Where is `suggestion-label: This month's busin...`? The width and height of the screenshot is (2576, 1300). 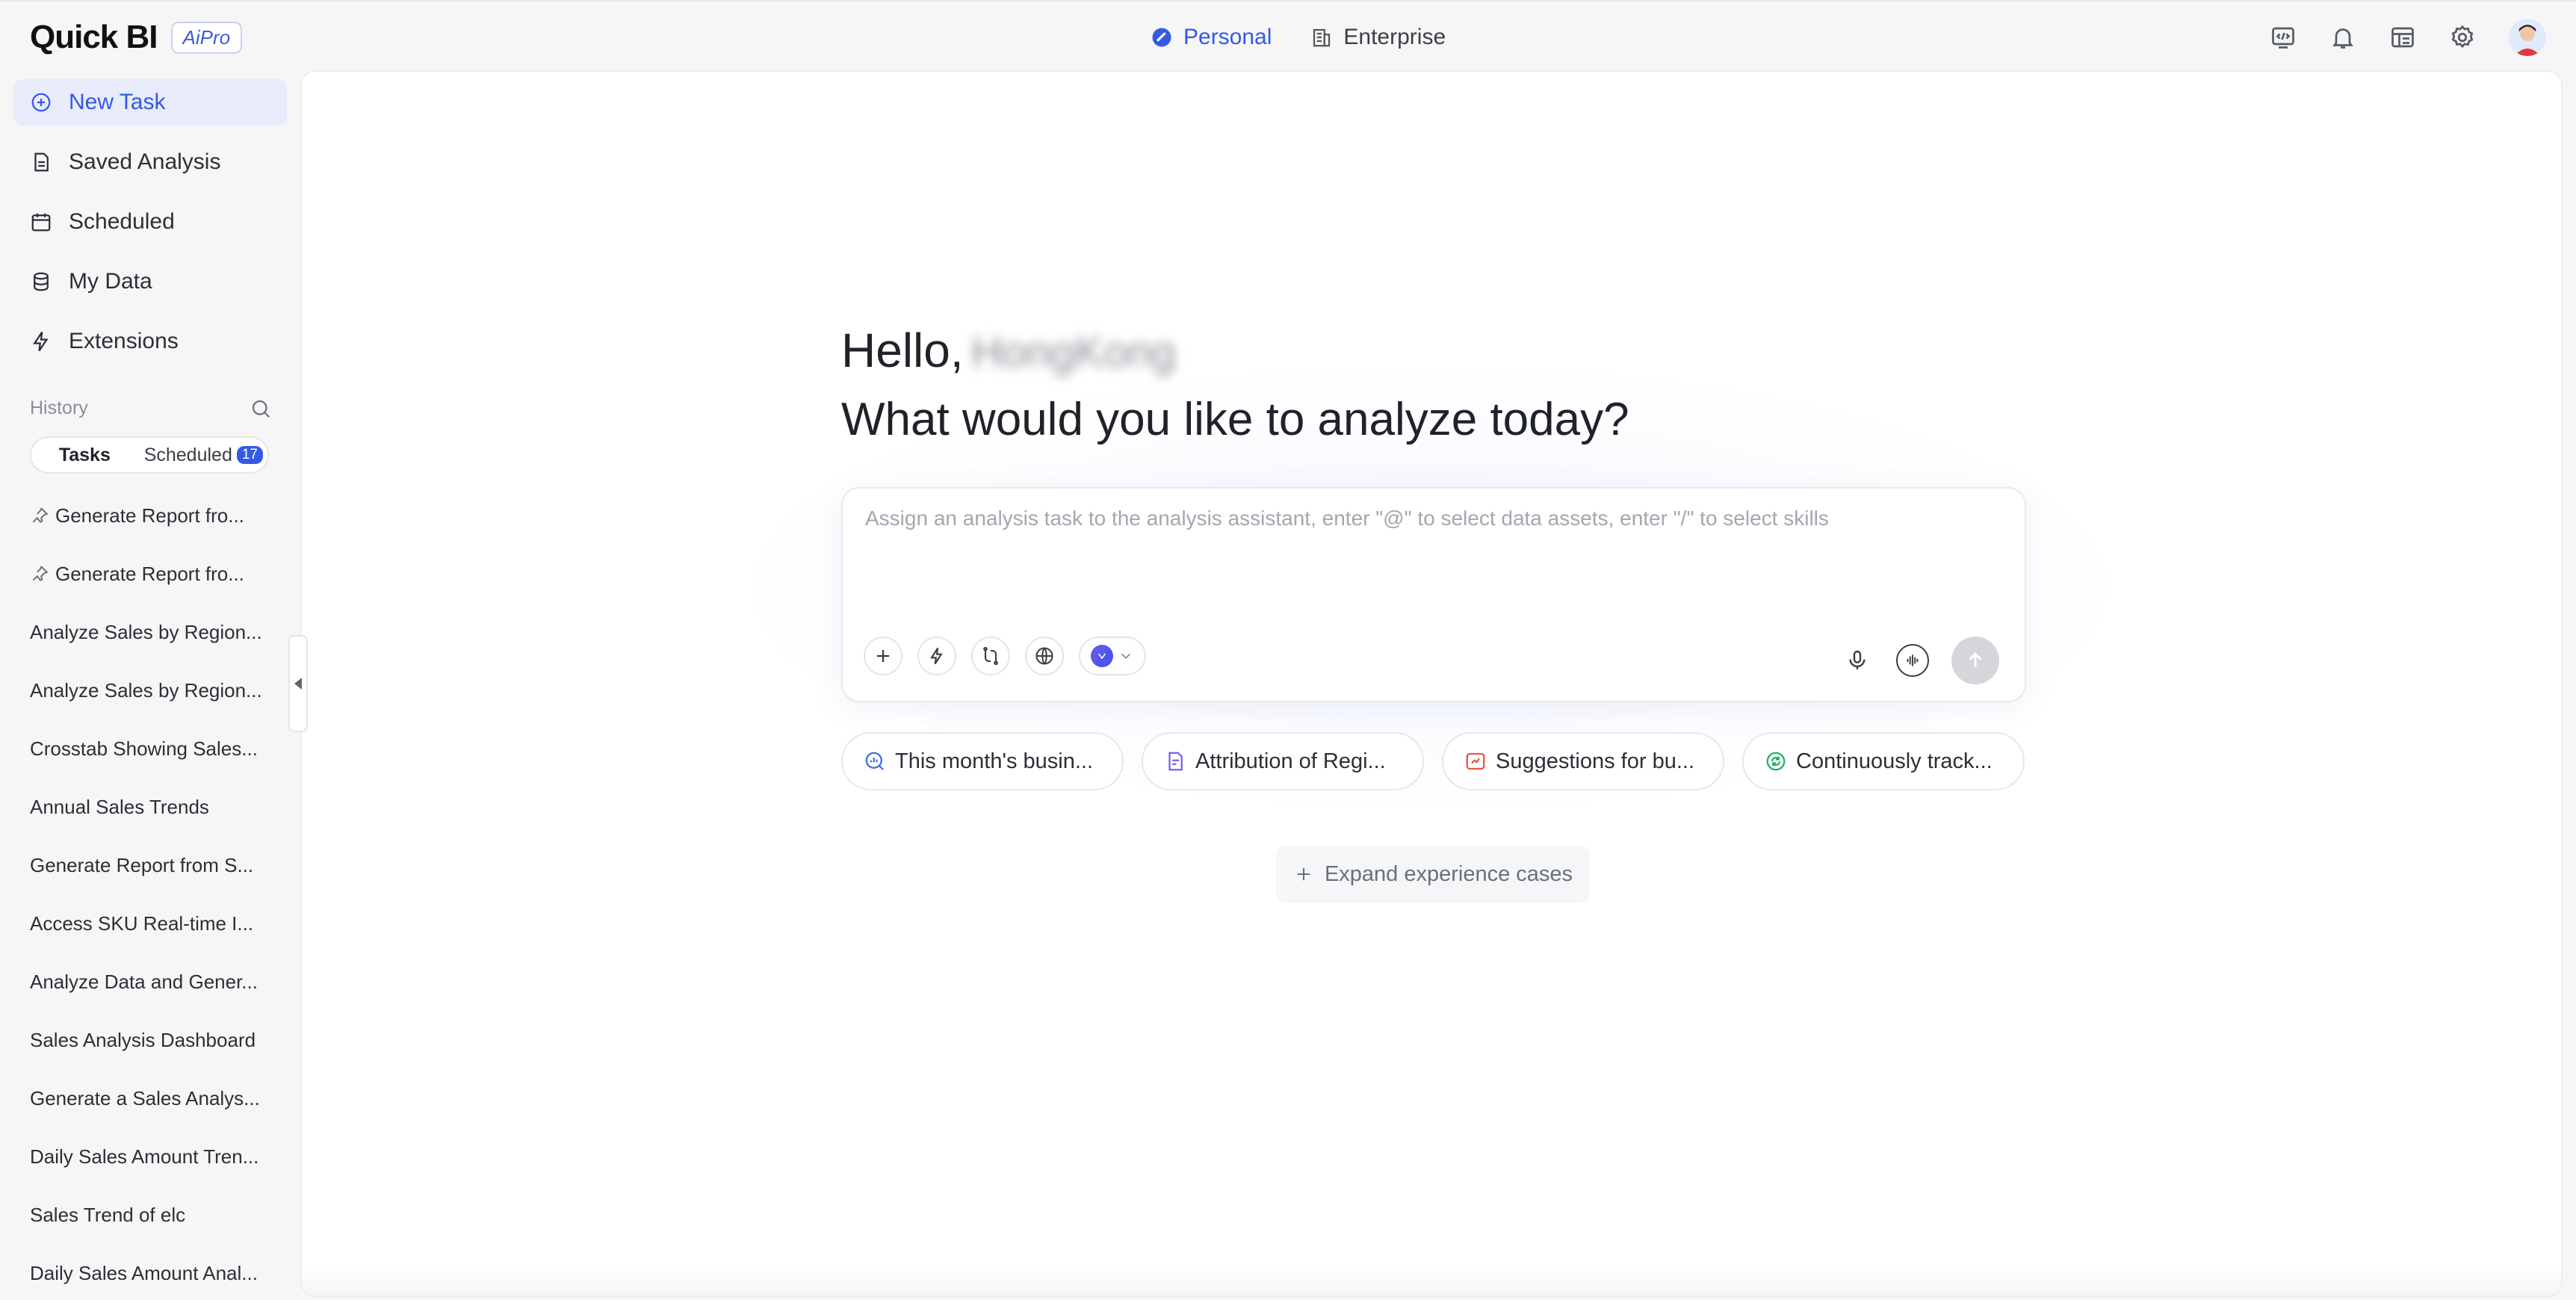 suggestion-label: This month's busin... is located at coordinates (994, 761).